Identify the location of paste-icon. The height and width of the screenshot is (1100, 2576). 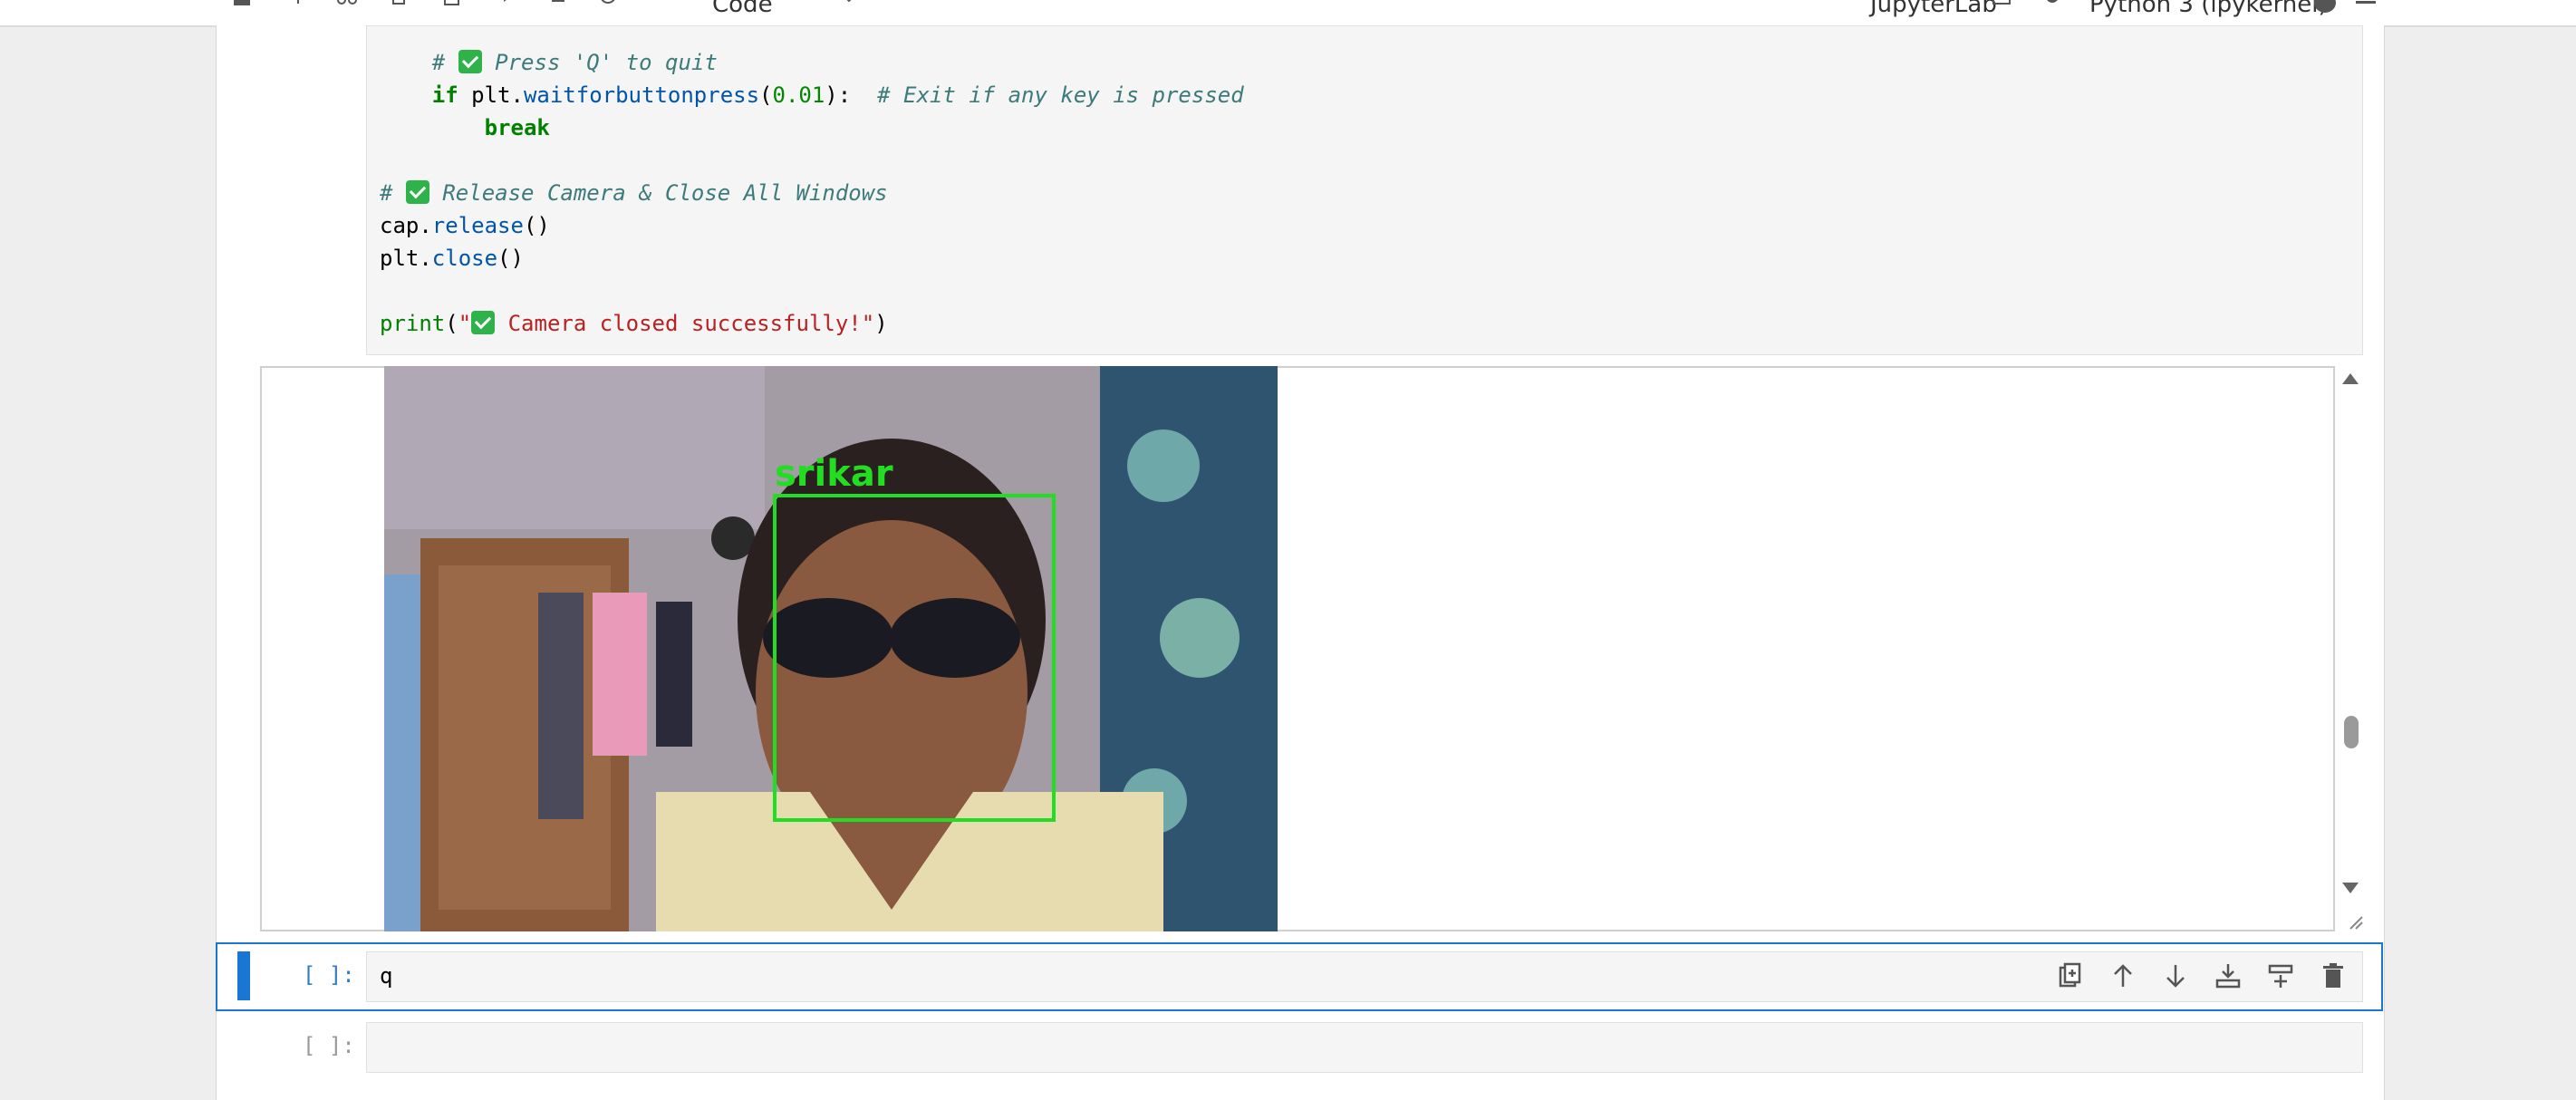
(452, 6).